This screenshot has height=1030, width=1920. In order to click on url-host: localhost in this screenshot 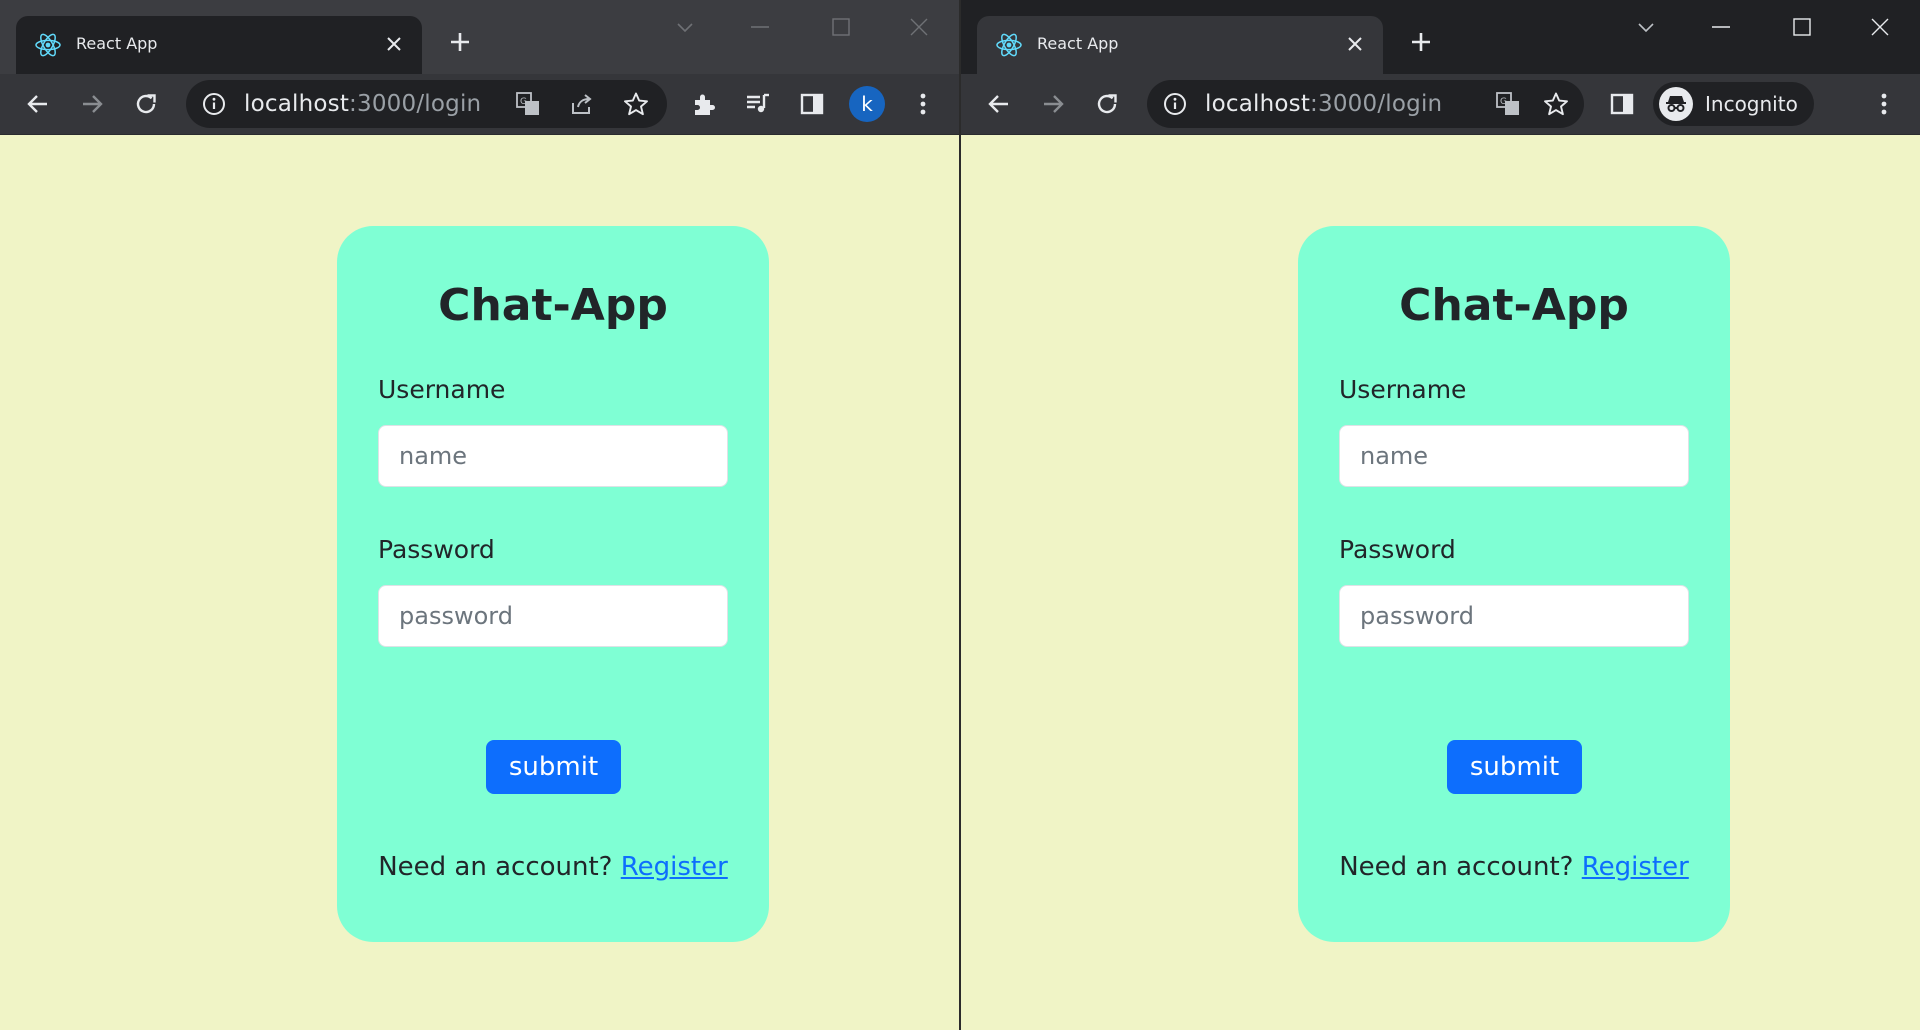, I will do `click(1258, 104)`.